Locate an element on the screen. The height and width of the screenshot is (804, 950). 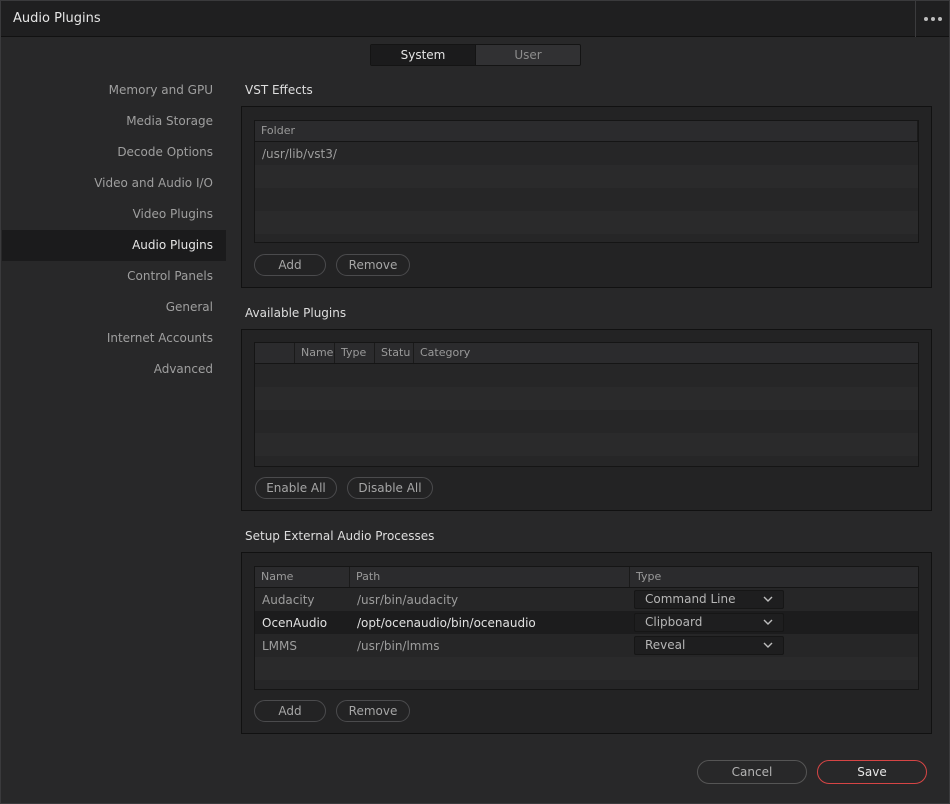
external-processes-heading: Setup External Audio Processes is located at coordinates (340, 536).